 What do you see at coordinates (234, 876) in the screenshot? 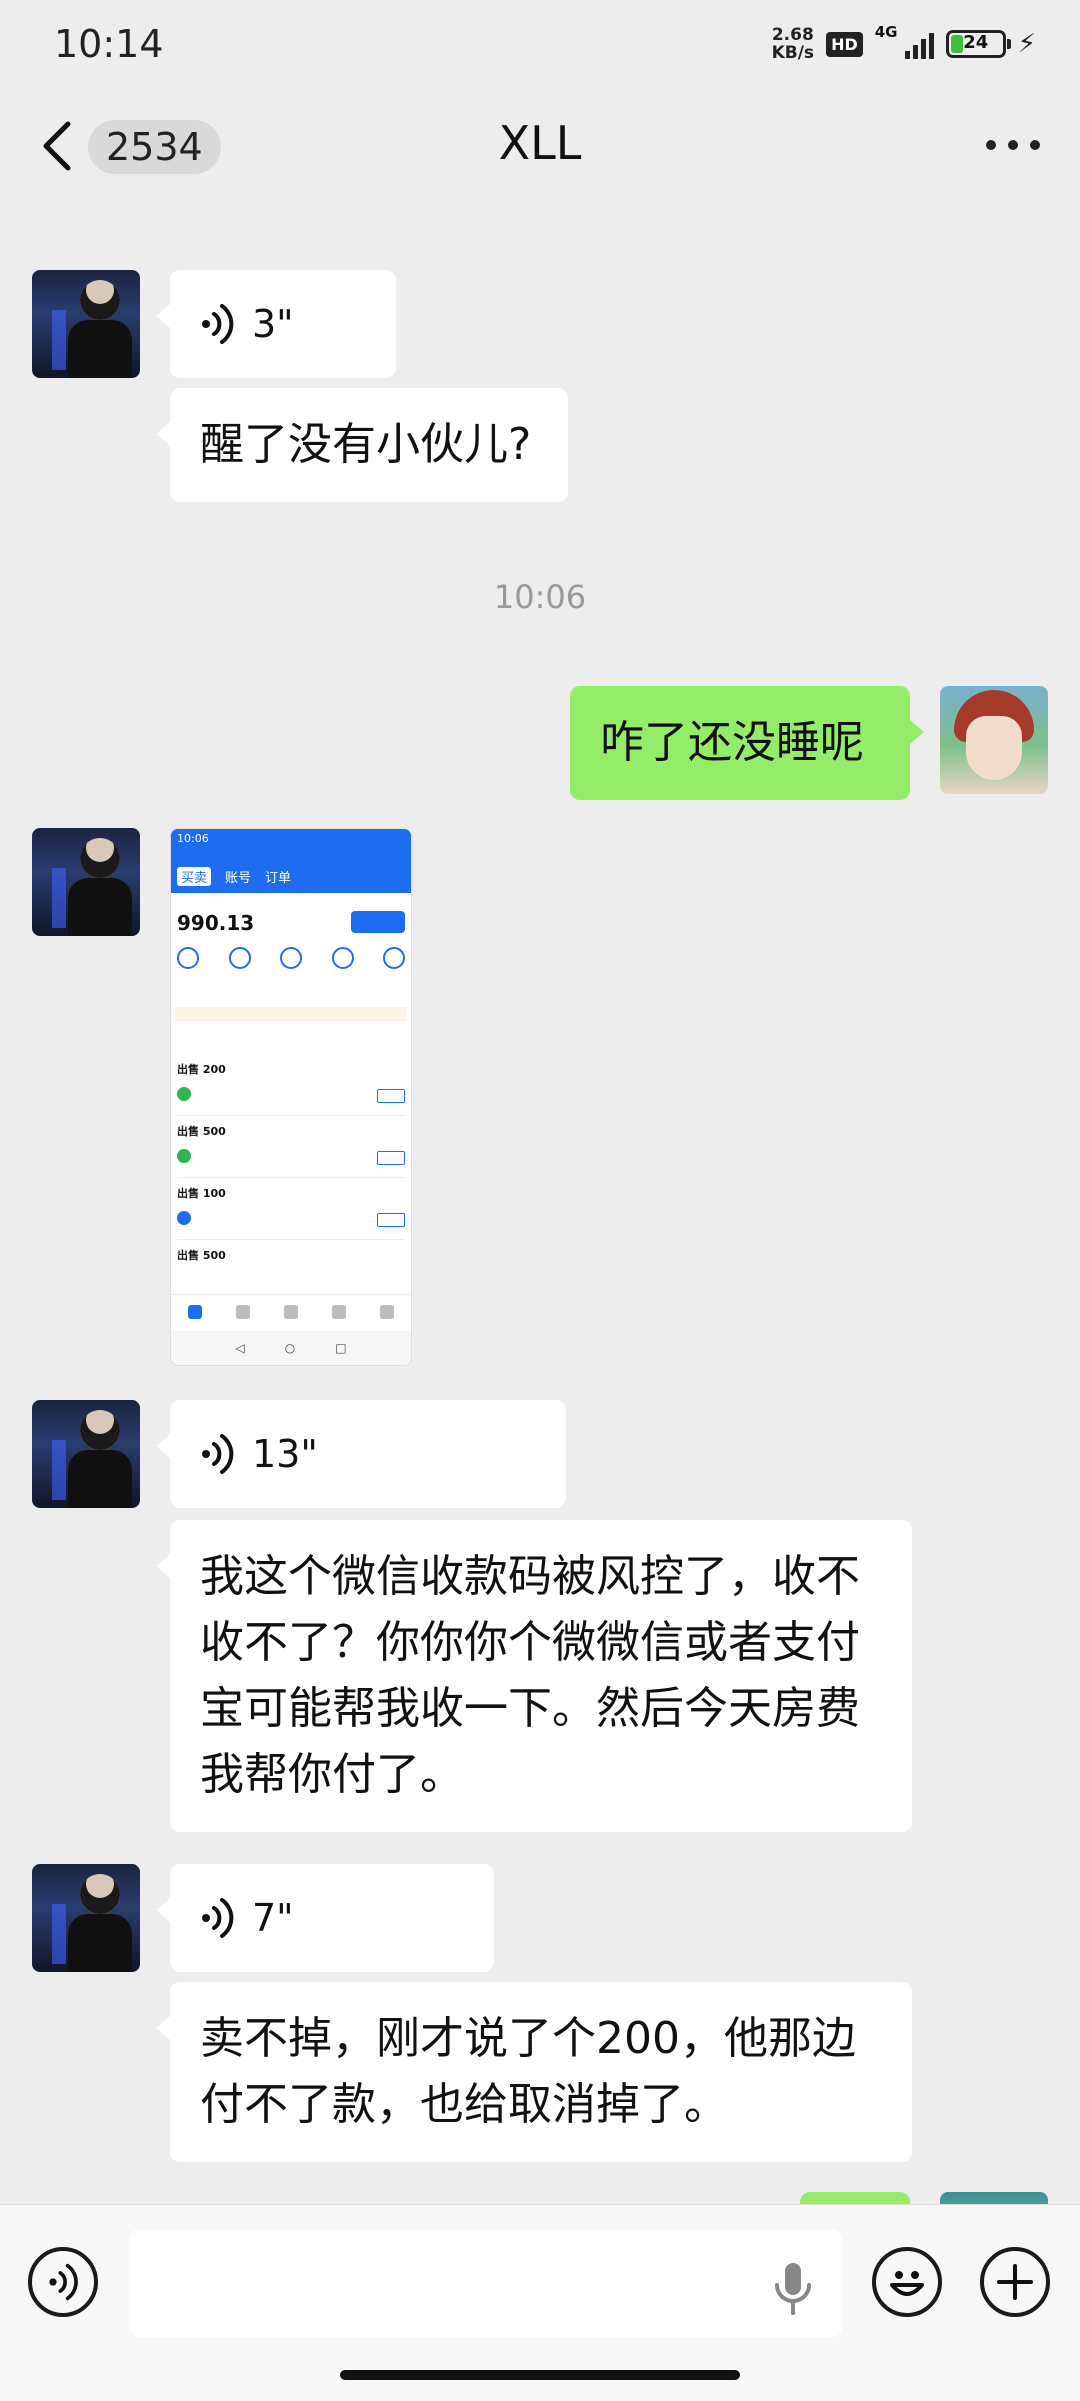
I see `screenshot-tabs: 买卖 账号 订单` at bounding box center [234, 876].